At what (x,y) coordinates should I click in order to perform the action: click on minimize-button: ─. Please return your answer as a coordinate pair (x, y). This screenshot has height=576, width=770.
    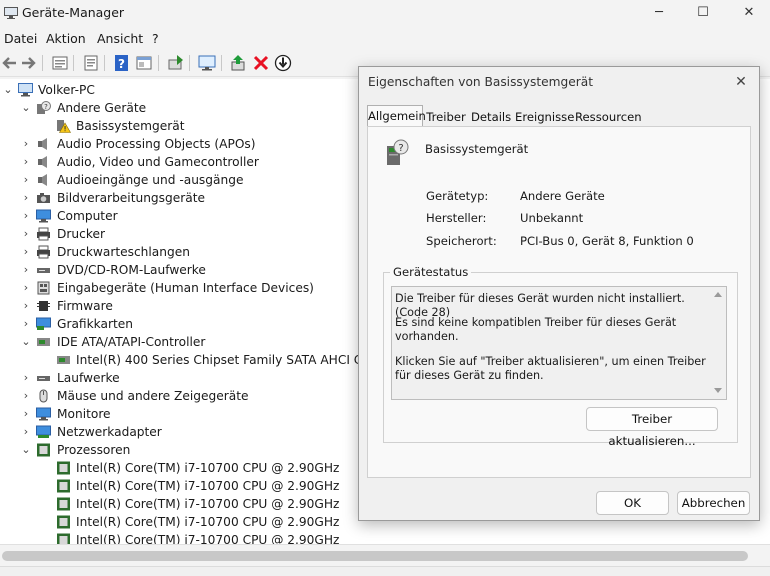
    Looking at the image, I should click on (659, 13).